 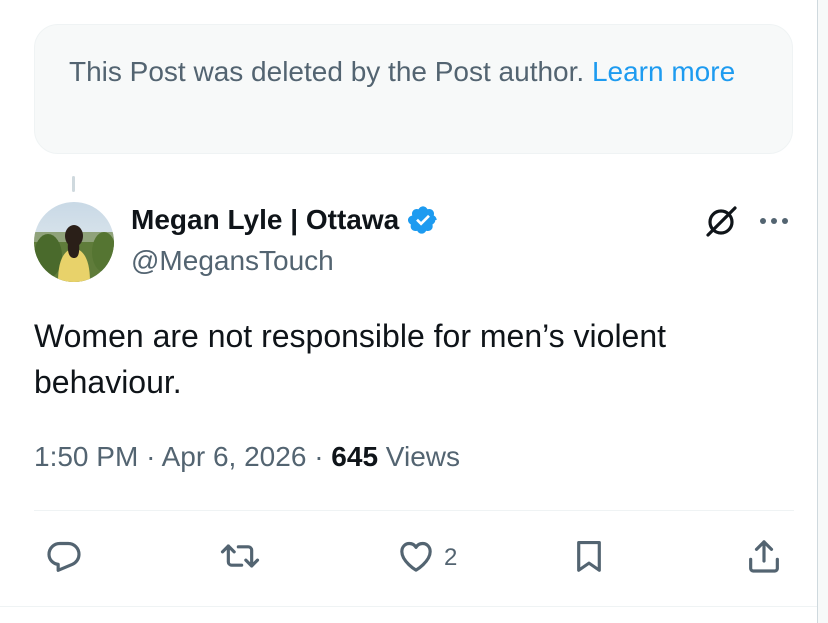 I want to click on bookmark-button, so click(x=589, y=558).